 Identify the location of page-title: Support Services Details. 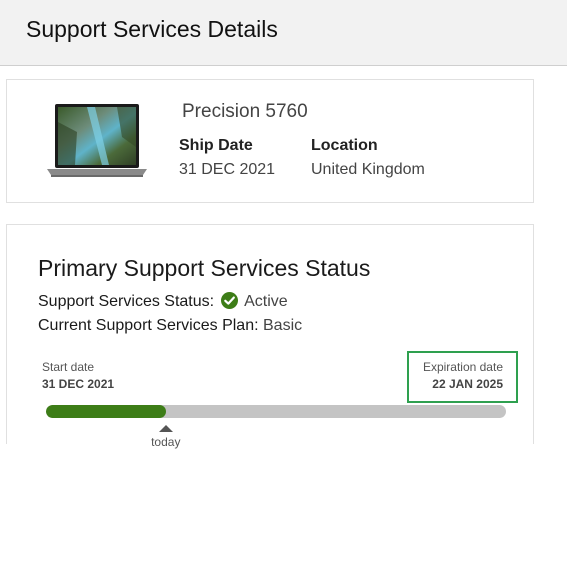
(152, 29).